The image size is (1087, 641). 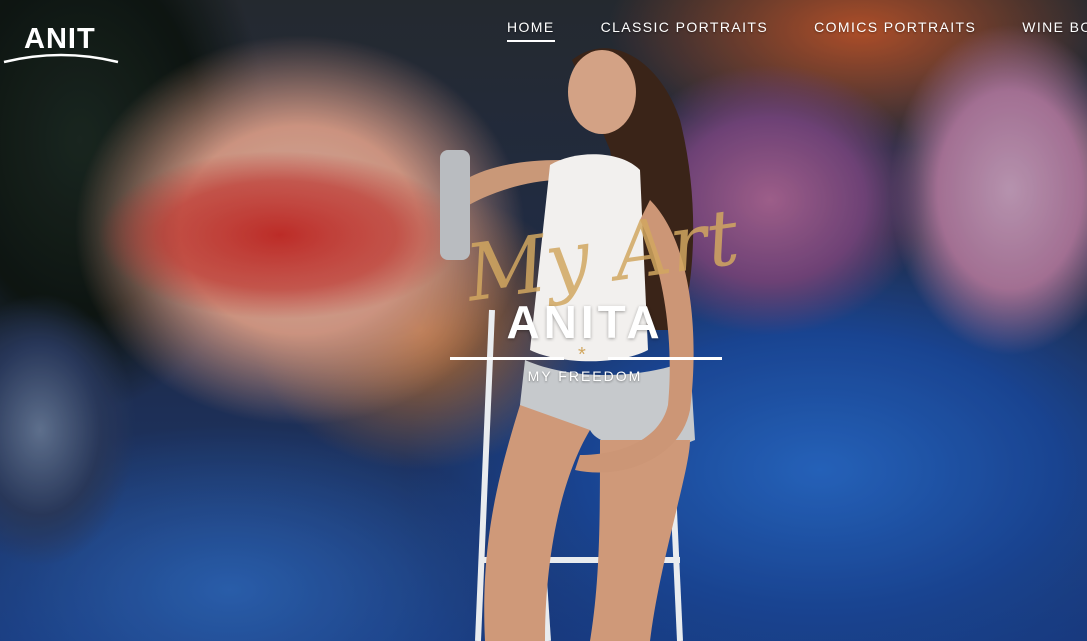 I want to click on logo-arc-icon, so click(x=61, y=58).